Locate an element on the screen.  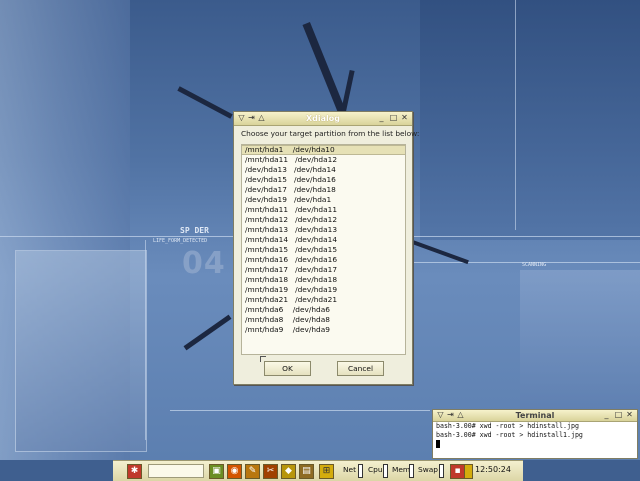
list-item: /mnt/hda11 /dev/hda11 is located at coordinates (323, 210).